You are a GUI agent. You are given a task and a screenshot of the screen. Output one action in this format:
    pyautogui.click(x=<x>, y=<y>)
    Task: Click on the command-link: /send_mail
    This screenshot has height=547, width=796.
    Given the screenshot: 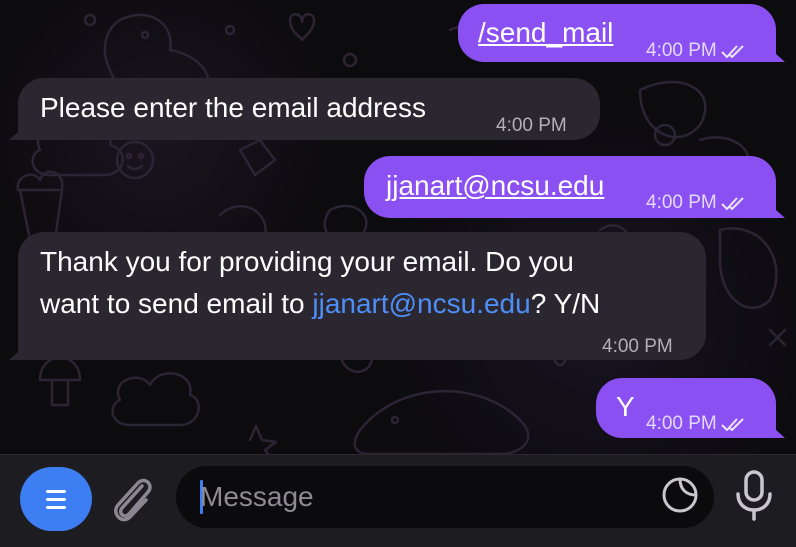 What is the action you would take?
    pyautogui.click(x=545, y=33)
    